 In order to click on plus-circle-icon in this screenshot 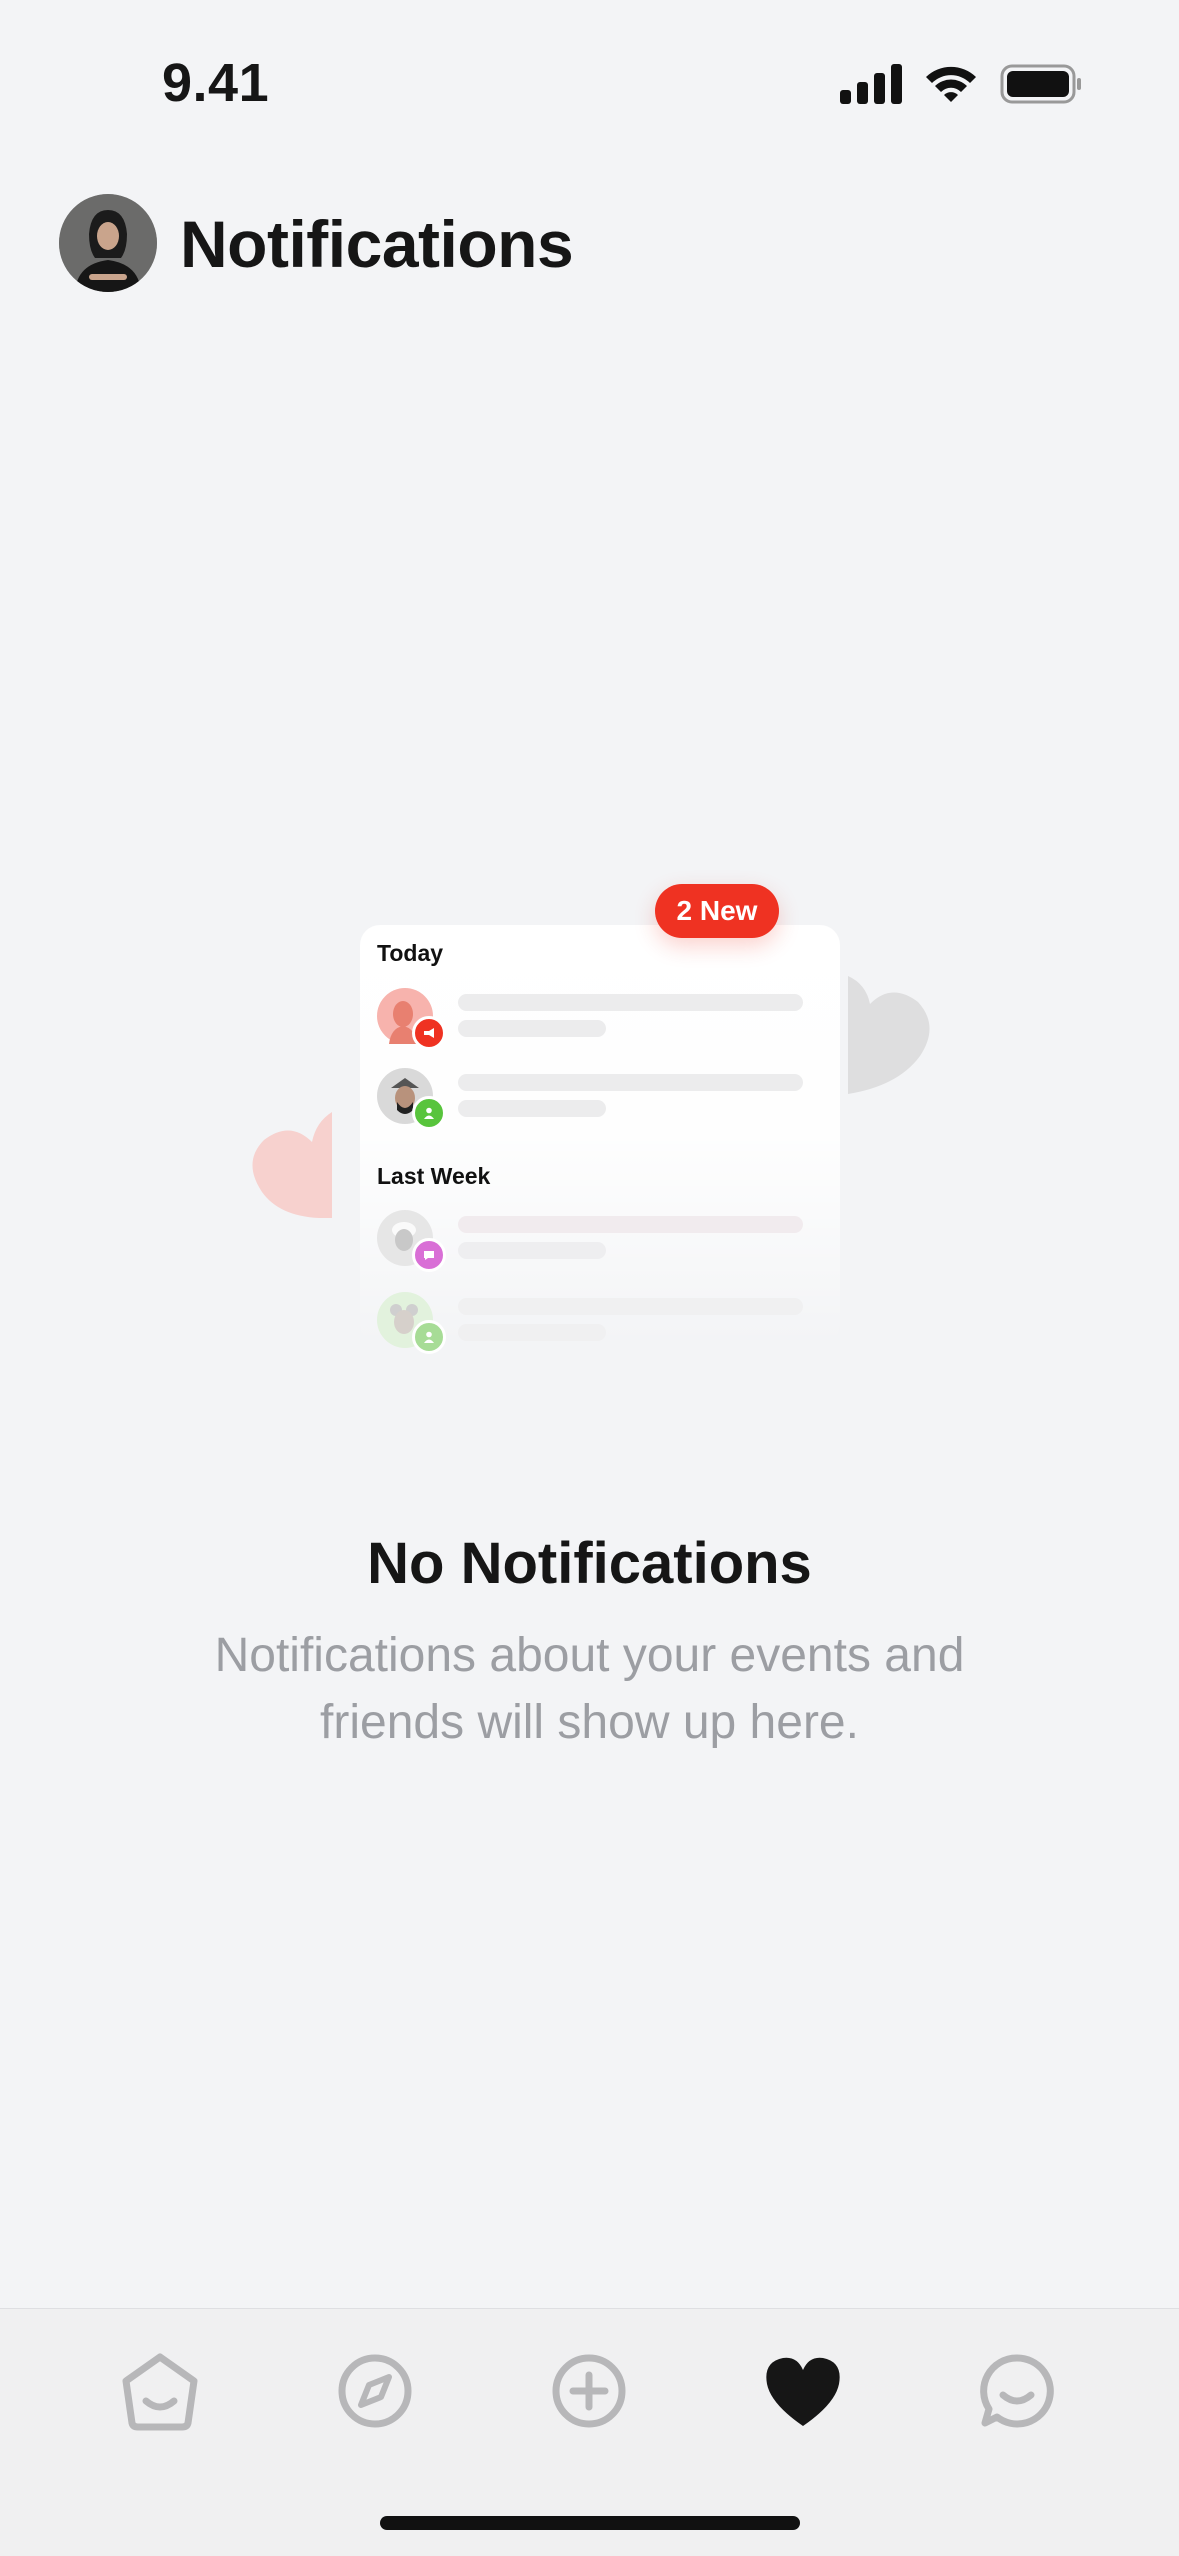, I will do `click(589, 2391)`.